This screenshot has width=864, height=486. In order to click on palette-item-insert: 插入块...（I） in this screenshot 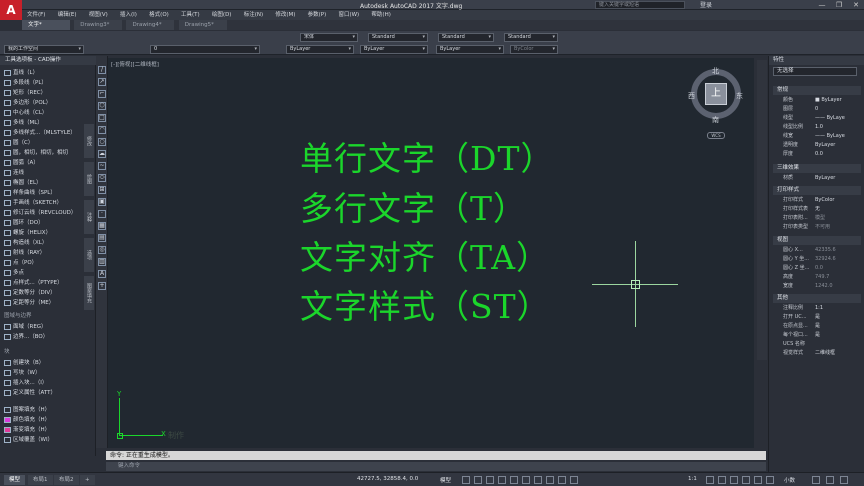, I will do `click(44, 383)`.